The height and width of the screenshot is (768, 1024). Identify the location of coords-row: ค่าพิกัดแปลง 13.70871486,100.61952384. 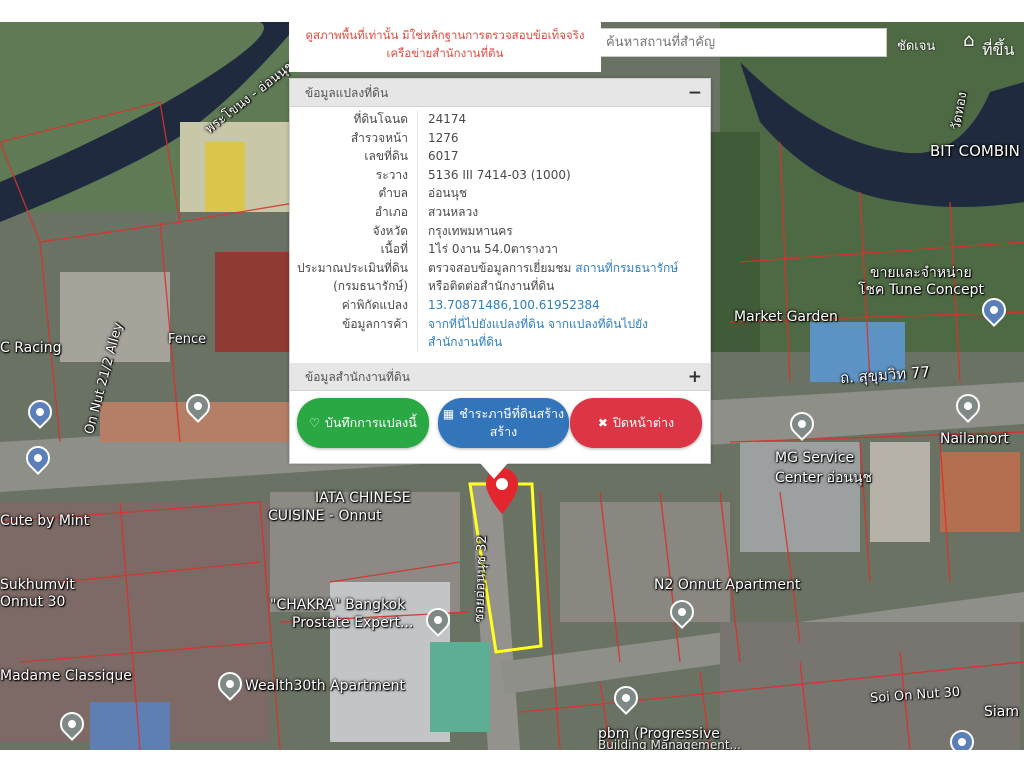
(500, 305).